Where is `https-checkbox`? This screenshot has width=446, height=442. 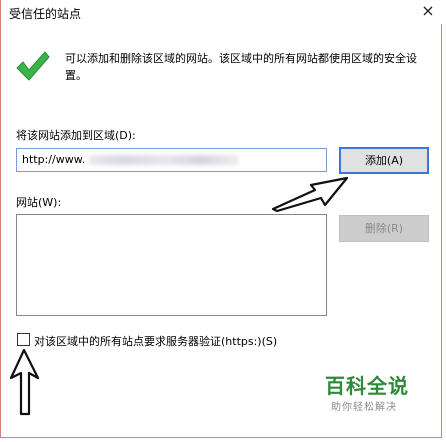
https-checkbox is located at coordinates (23, 339).